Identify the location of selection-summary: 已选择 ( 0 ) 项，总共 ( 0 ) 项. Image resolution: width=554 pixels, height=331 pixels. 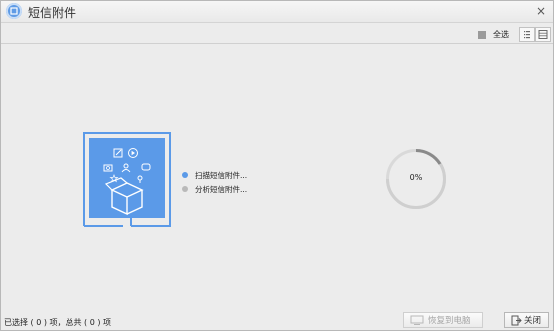
(58, 322).